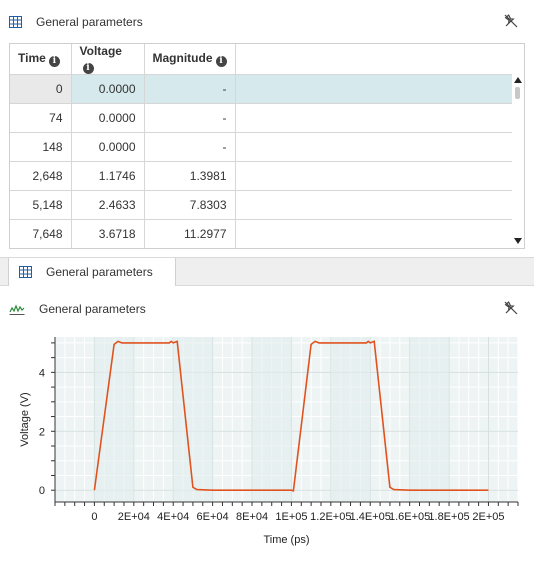  Describe the element at coordinates (42, 491) in the screenshot. I see `y-tick-label: 0` at that location.